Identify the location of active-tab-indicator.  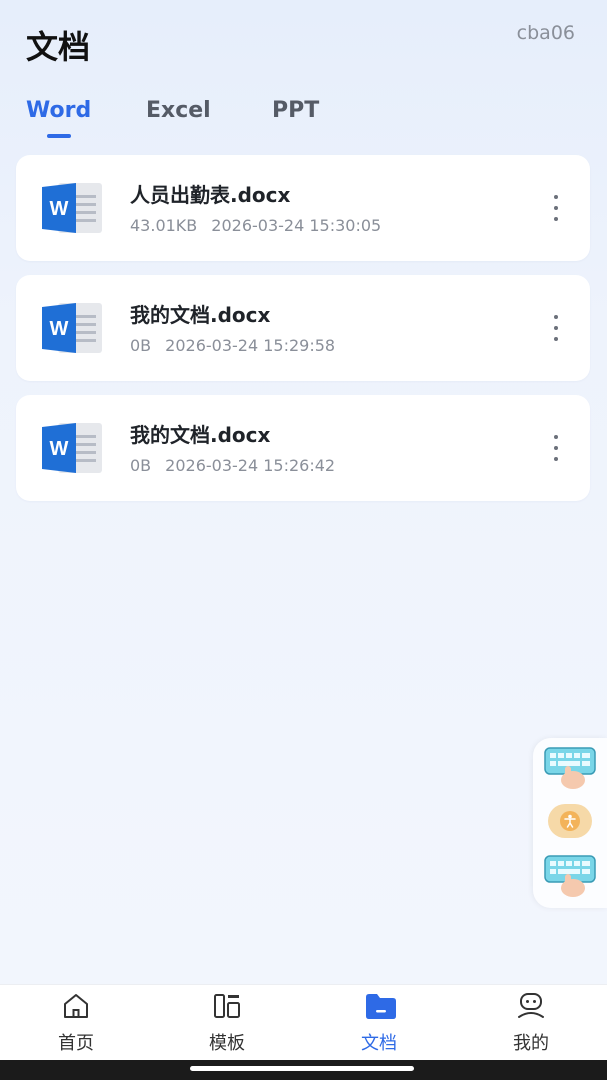
(59, 136).